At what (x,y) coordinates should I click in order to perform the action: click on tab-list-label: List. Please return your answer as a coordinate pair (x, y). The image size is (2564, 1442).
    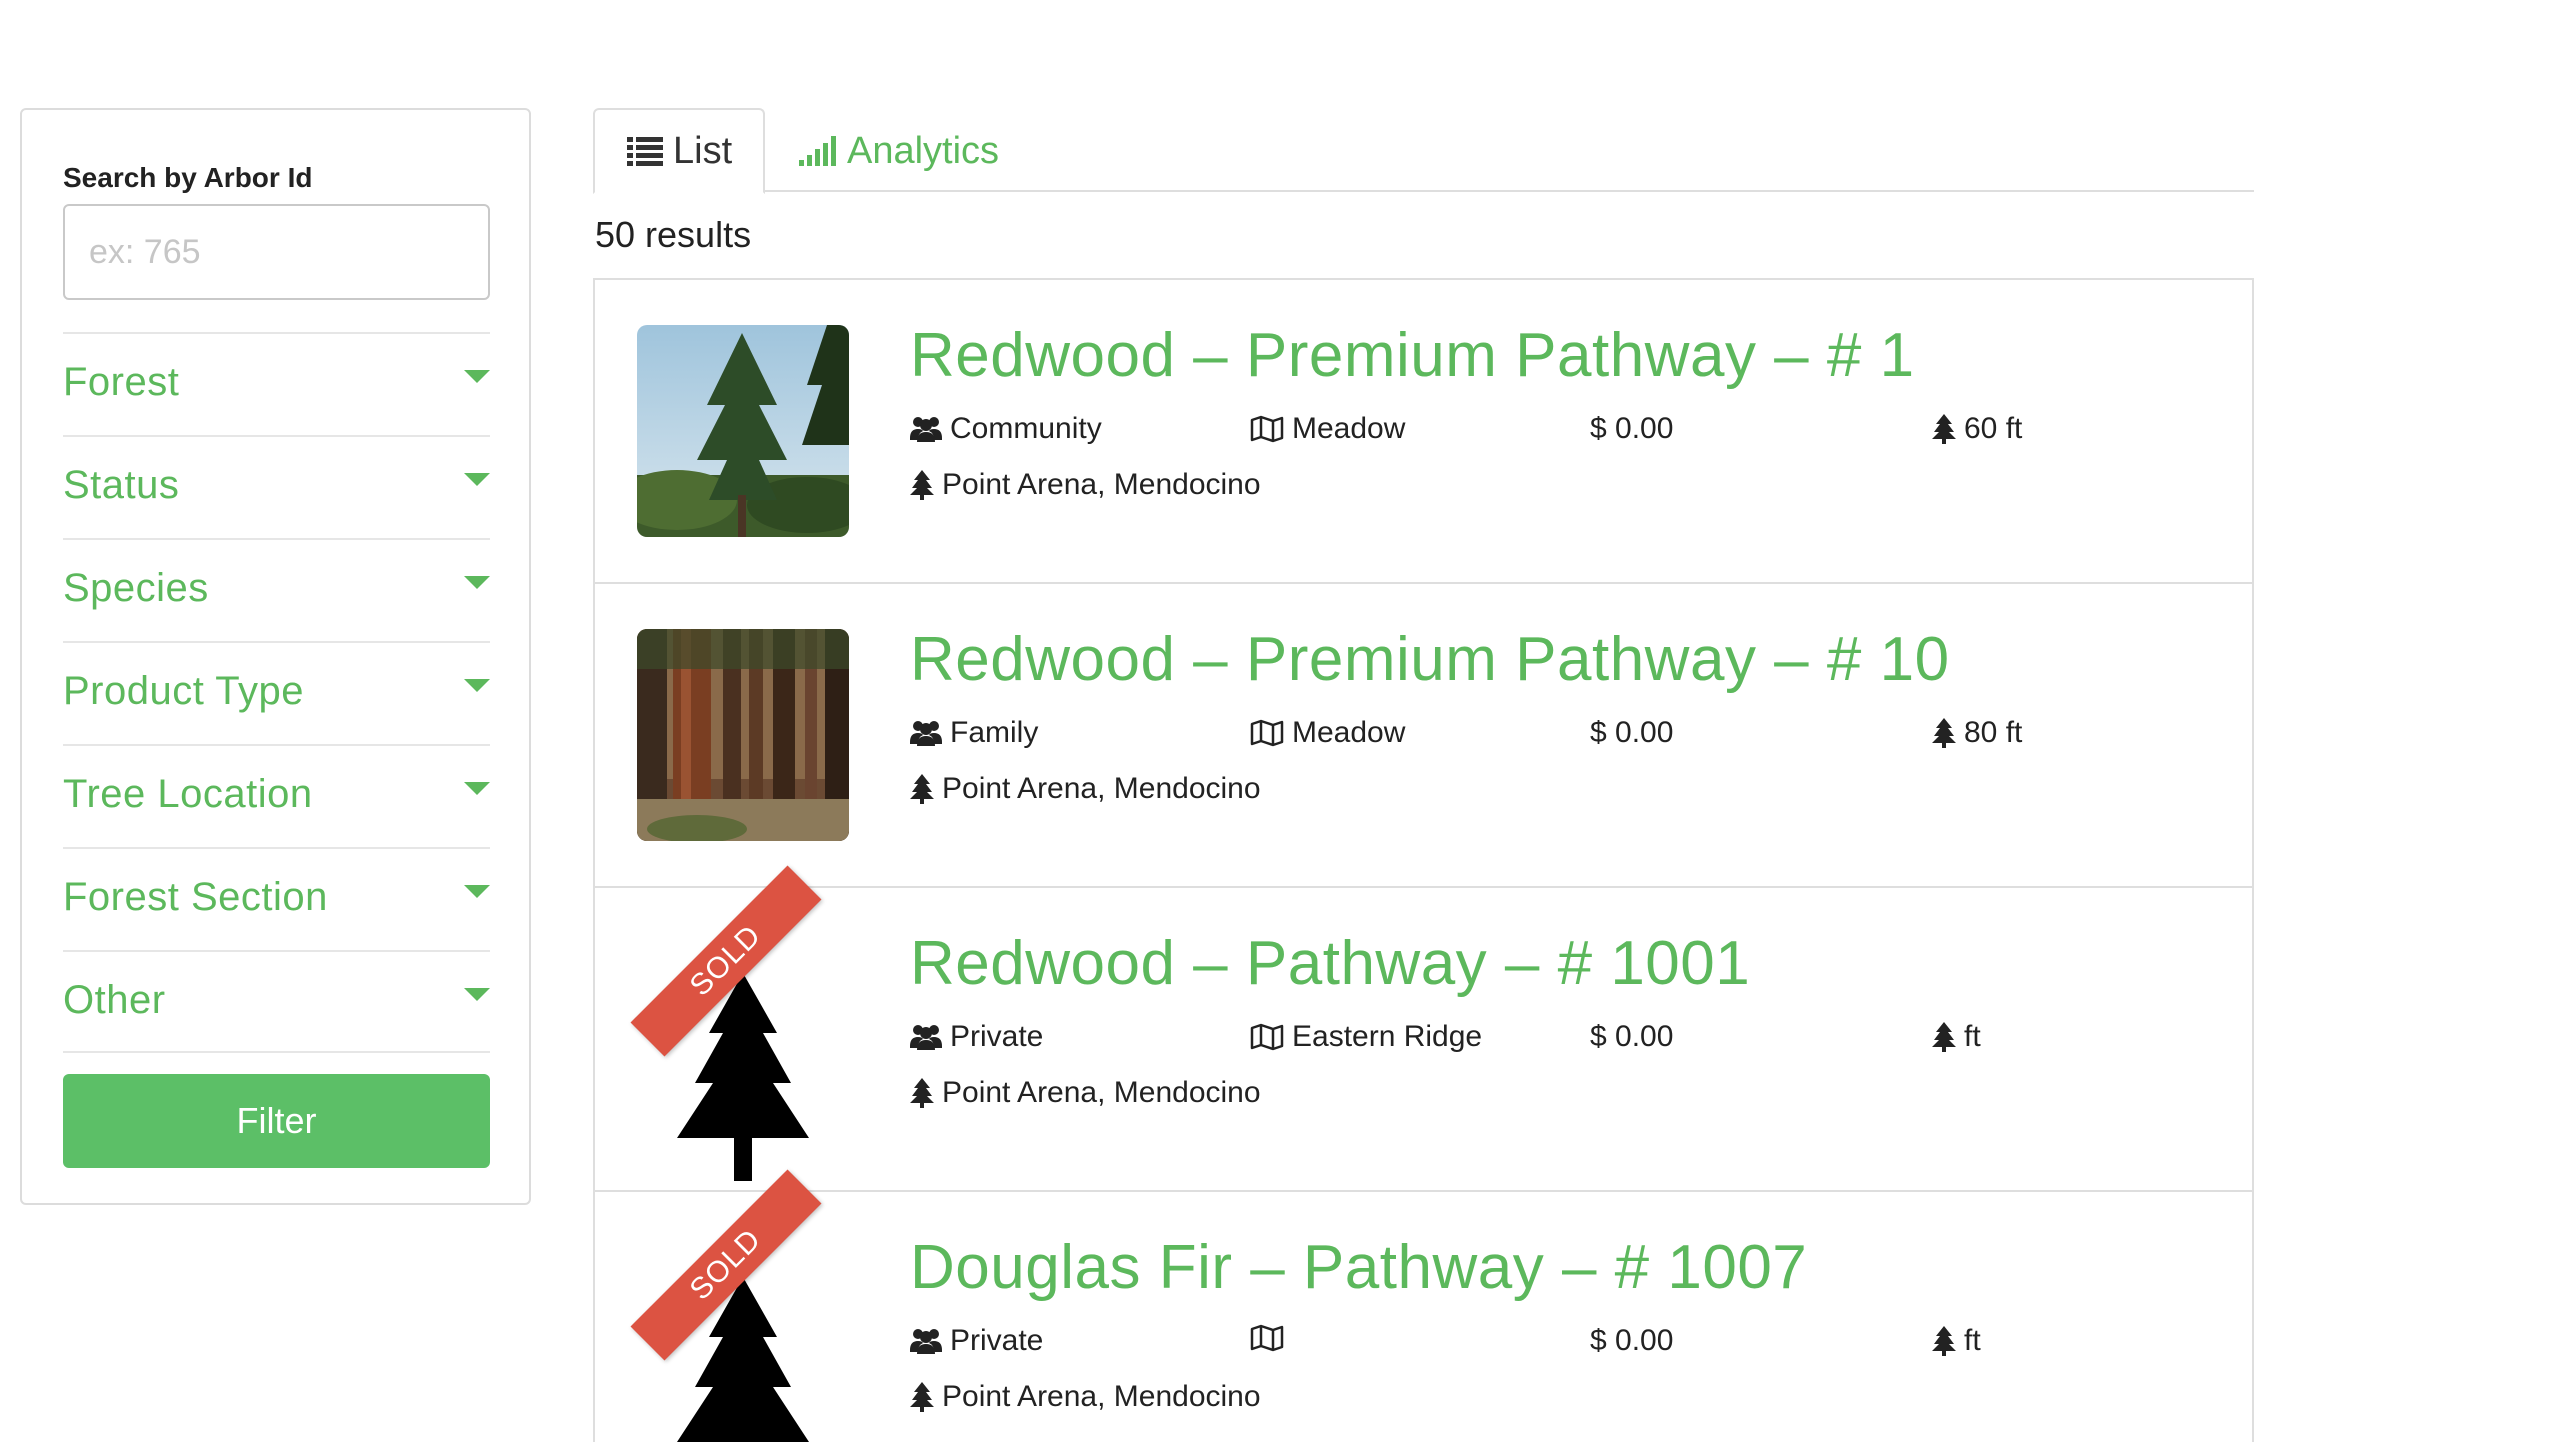
    Looking at the image, I should click on (703, 150).